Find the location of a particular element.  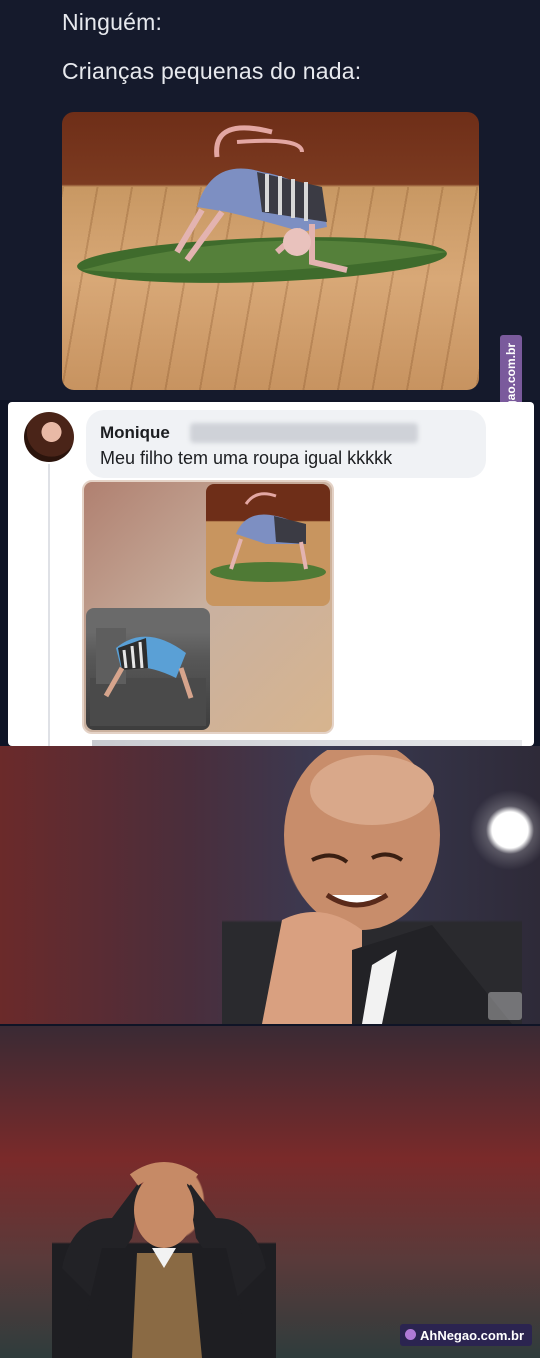

attachment-rat-photo is located at coordinates (268, 545).